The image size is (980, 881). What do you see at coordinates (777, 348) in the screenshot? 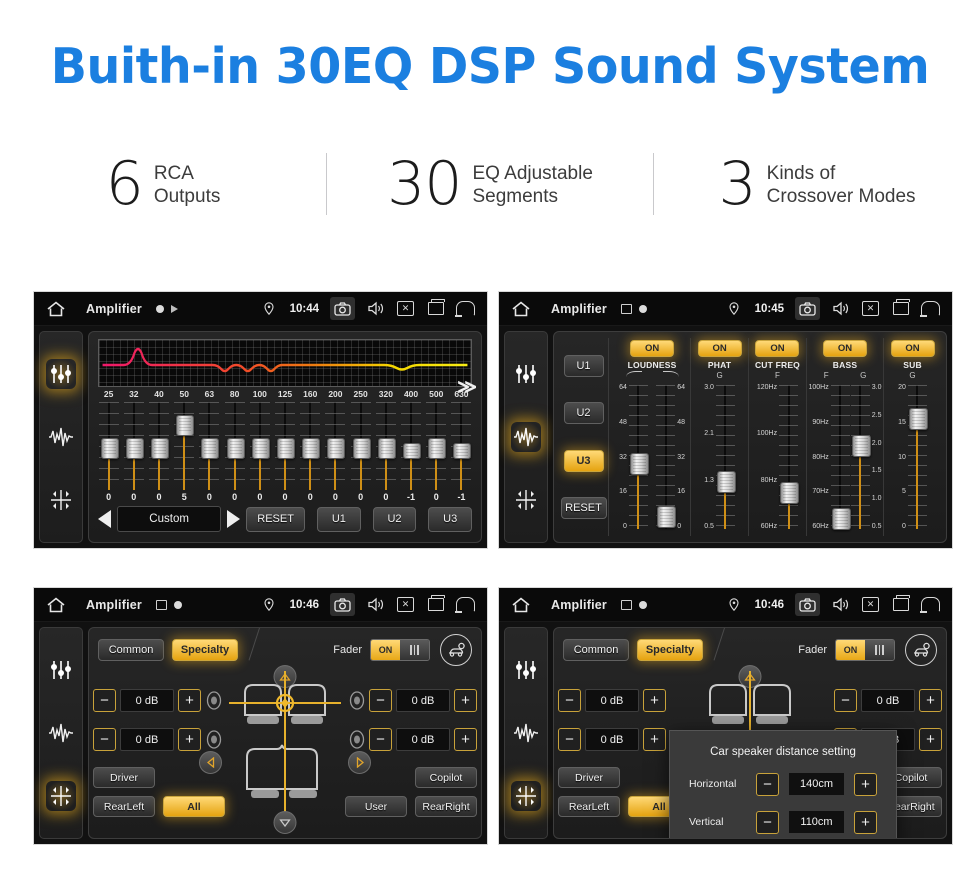
I see `cutfreq-toggle: ON` at bounding box center [777, 348].